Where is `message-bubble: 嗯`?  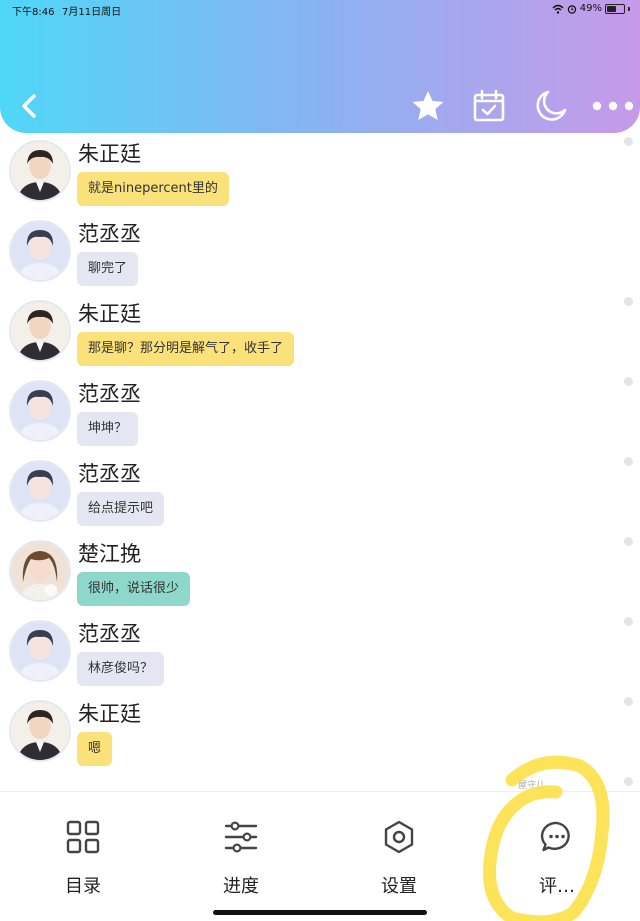 message-bubble: 嗯 is located at coordinates (95, 749).